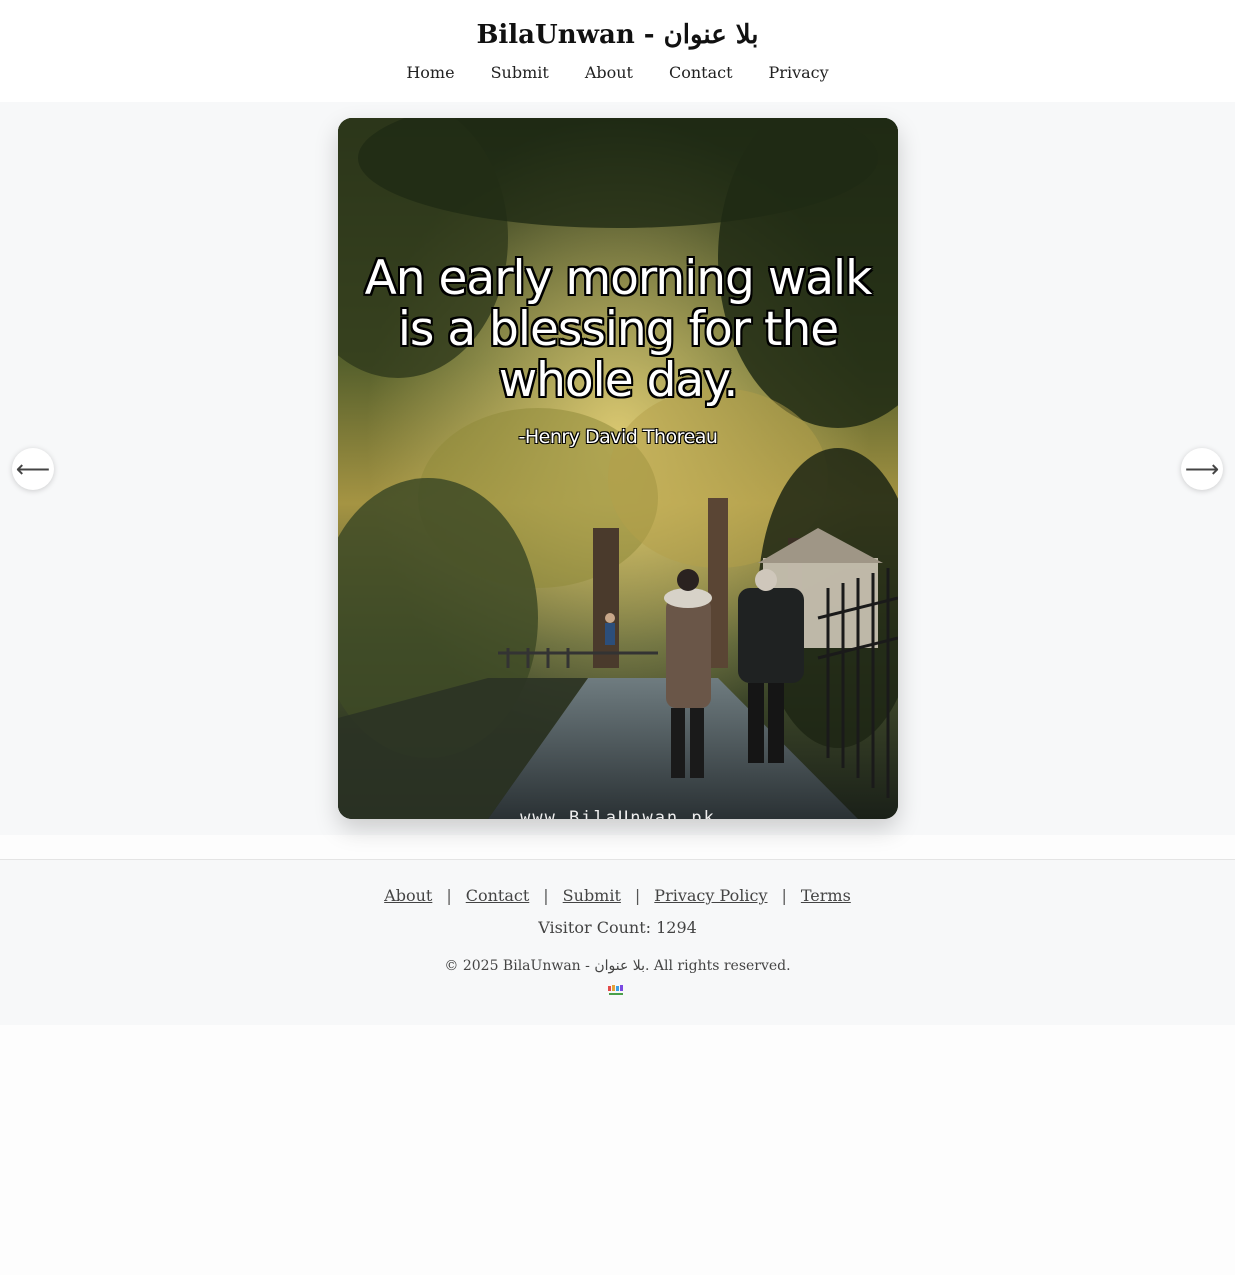 Image resolution: width=1235 pixels, height=1275 pixels. Describe the element at coordinates (618, 813) in the screenshot. I see `image-watermark: www.BilaUnwan.pk` at that location.